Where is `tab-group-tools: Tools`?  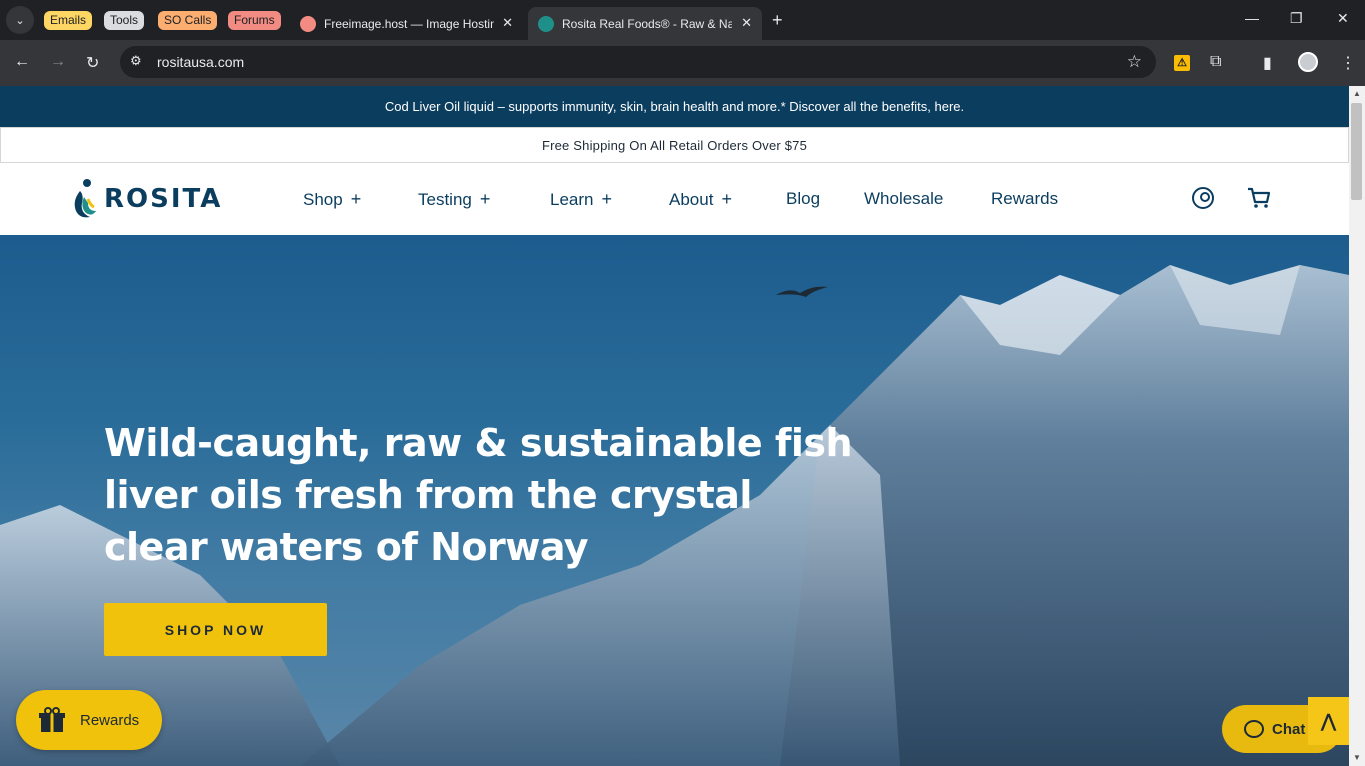
tab-group-tools: Tools is located at coordinates (124, 20).